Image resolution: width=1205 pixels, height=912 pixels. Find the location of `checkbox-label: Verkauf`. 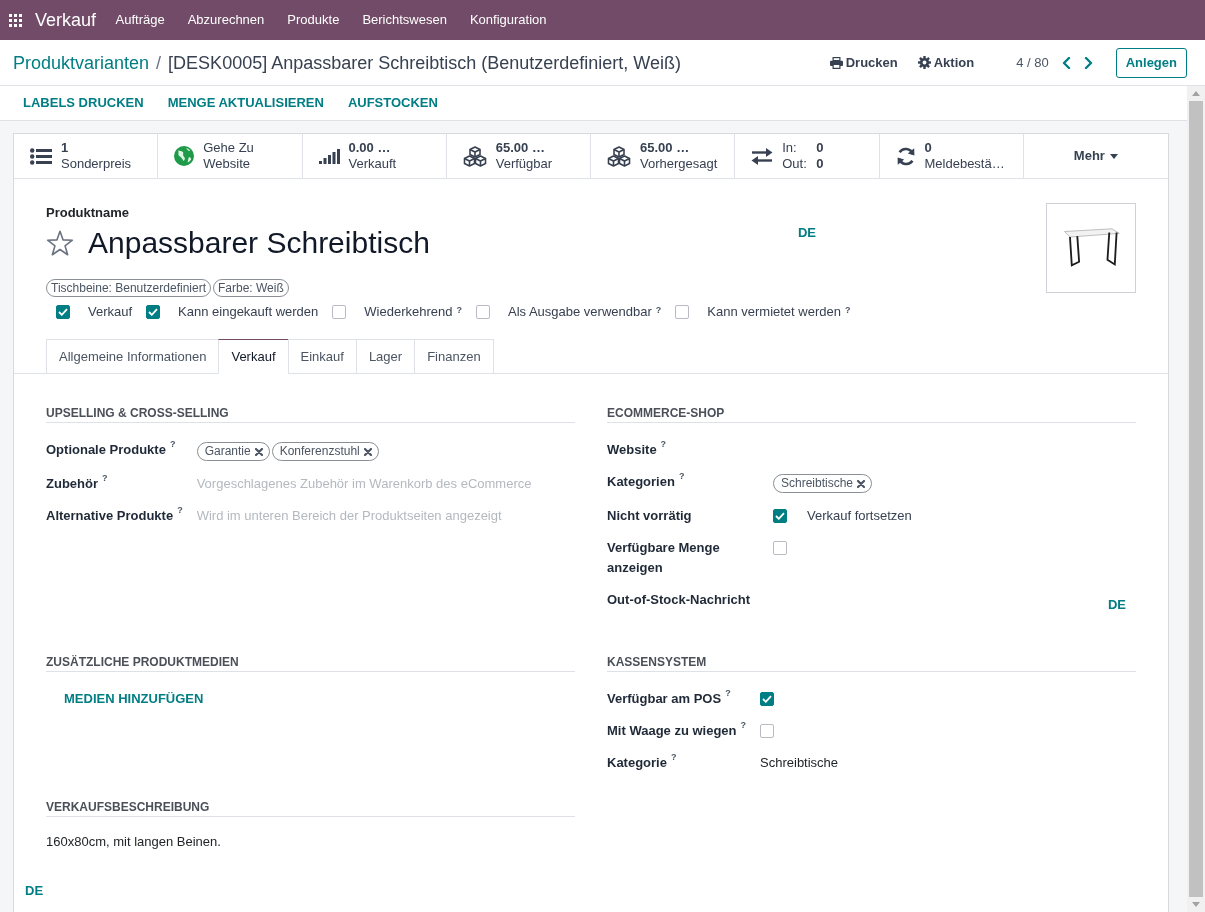

checkbox-label: Verkauf is located at coordinates (110, 312).